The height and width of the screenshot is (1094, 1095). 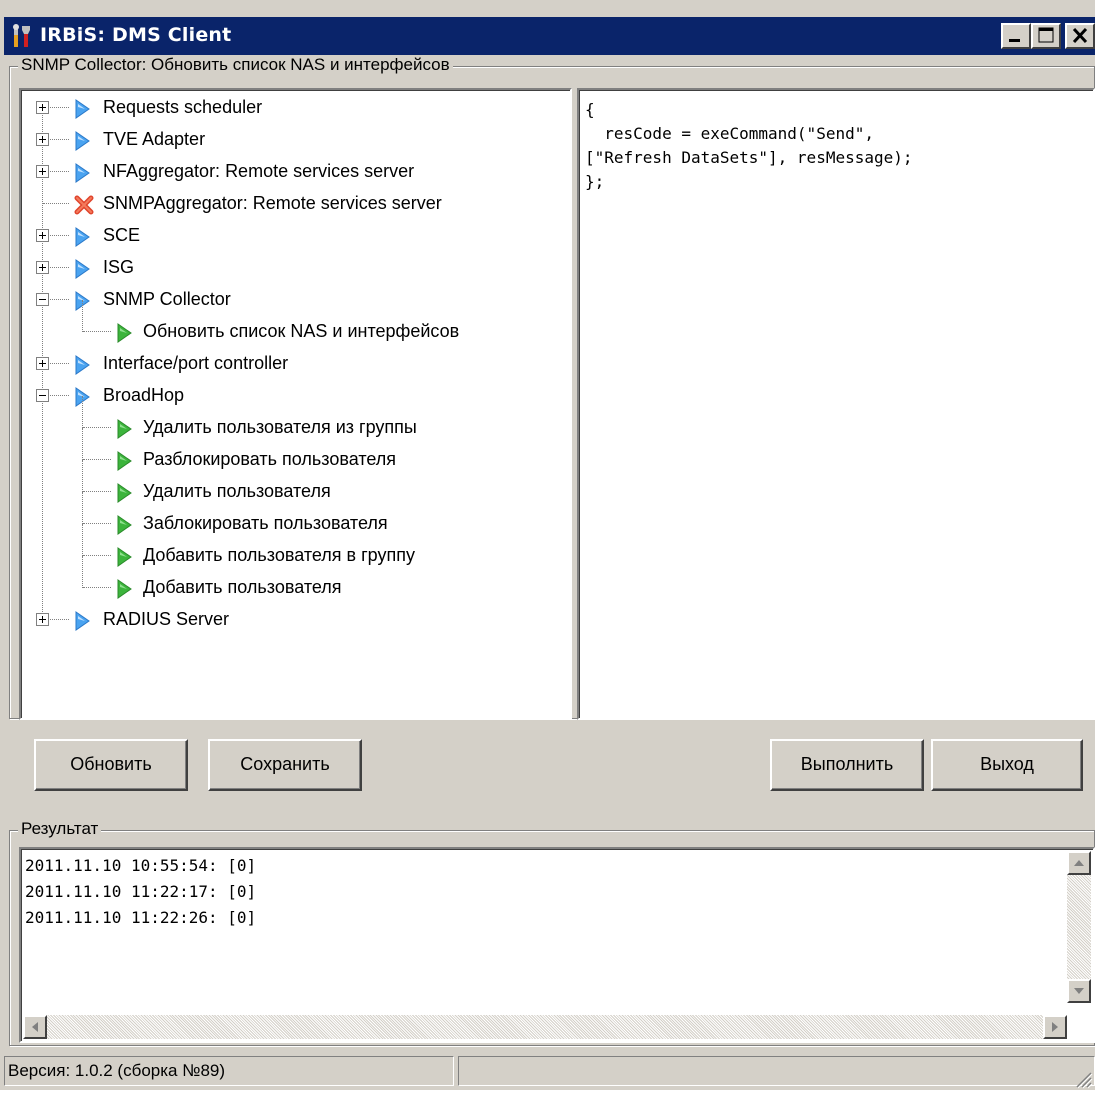 I want to click on tree-item: BroadHop, so click(x=295, y=396).